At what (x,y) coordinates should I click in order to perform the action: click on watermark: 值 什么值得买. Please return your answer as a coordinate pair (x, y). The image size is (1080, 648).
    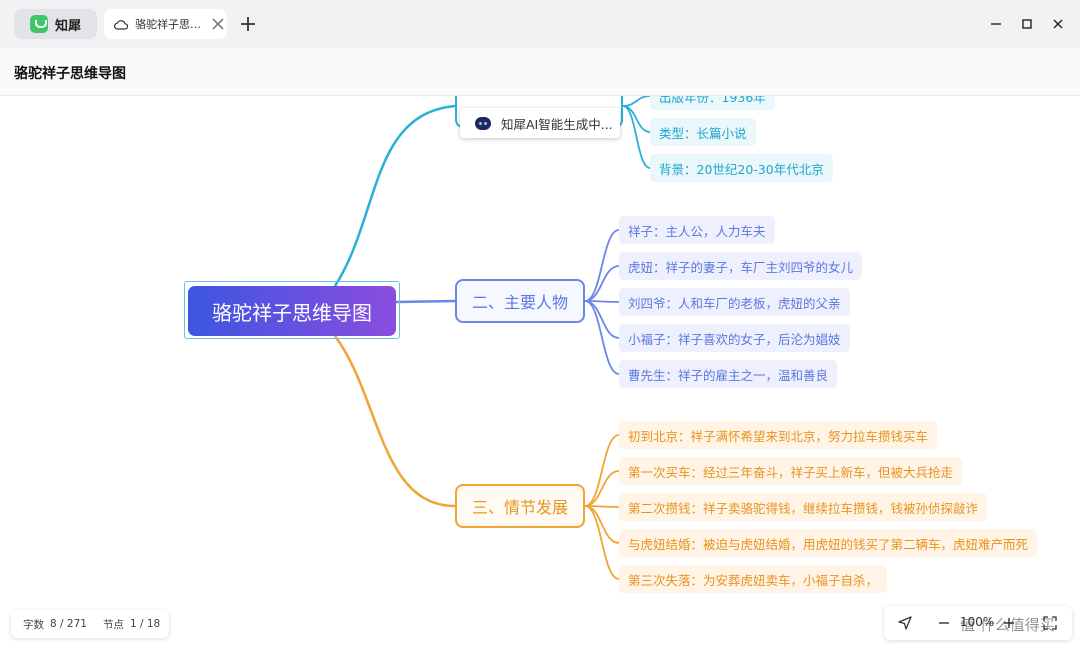
    Looking at the image, I should click on (1007, 625).